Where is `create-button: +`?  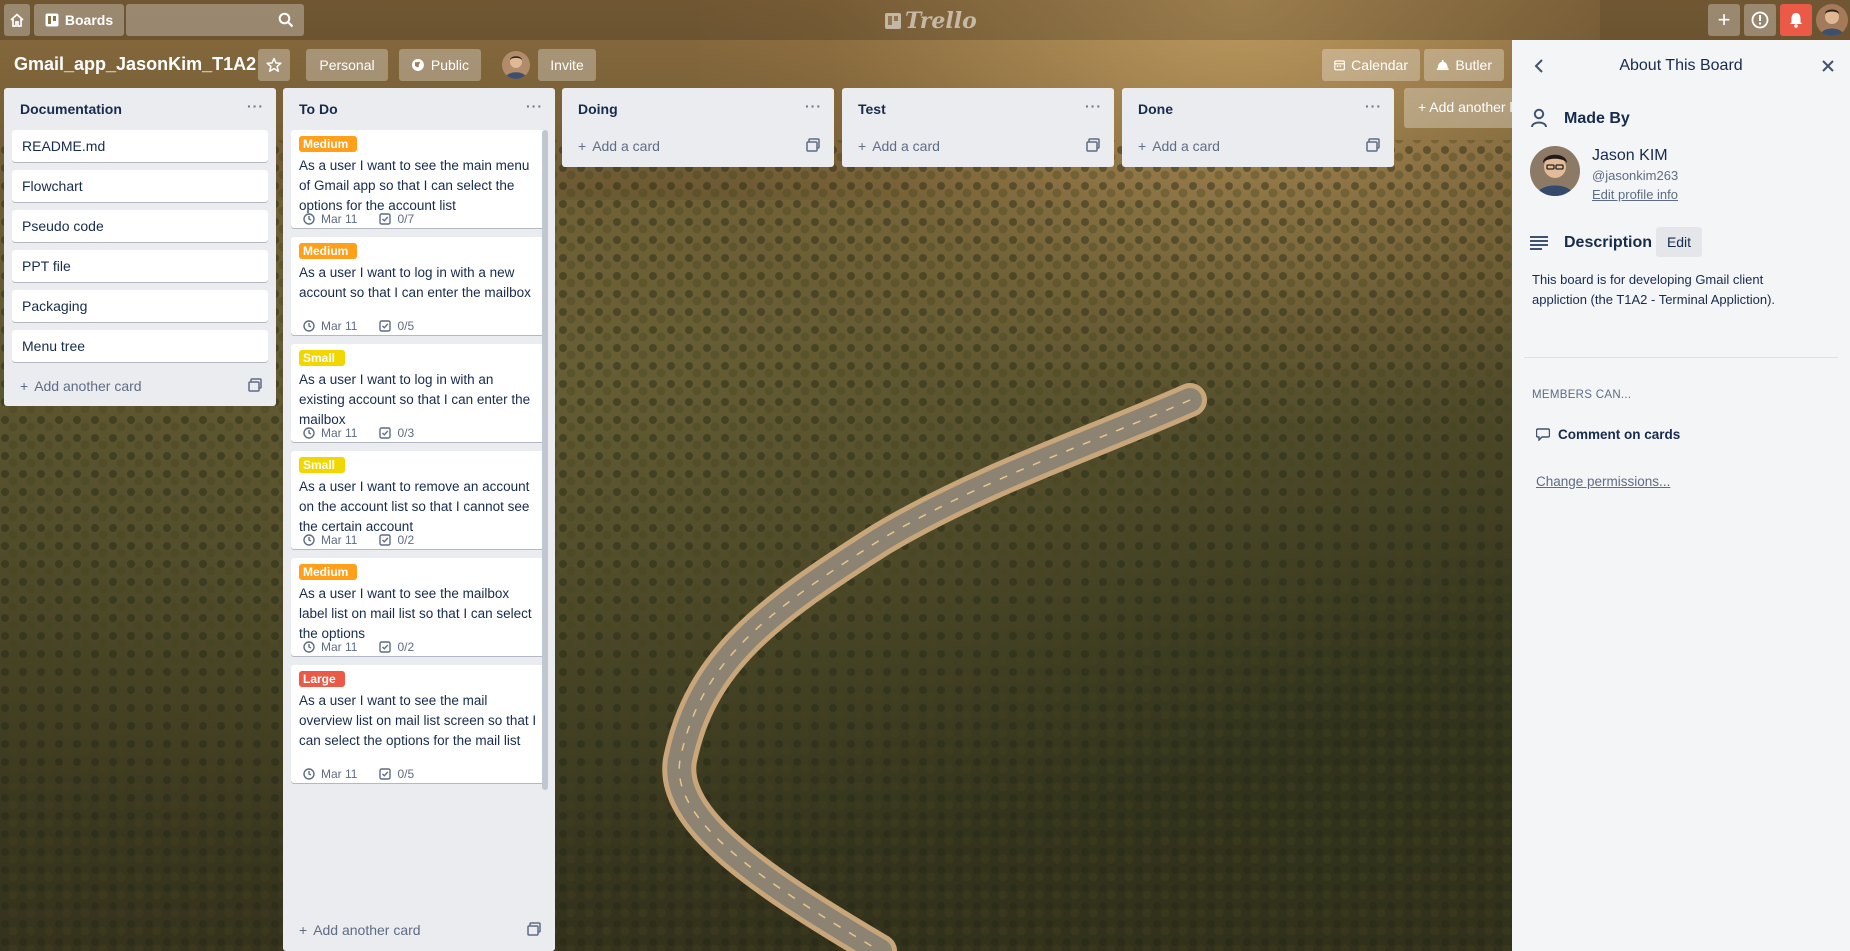 create-button: + is located at coordinates (1724, 20).